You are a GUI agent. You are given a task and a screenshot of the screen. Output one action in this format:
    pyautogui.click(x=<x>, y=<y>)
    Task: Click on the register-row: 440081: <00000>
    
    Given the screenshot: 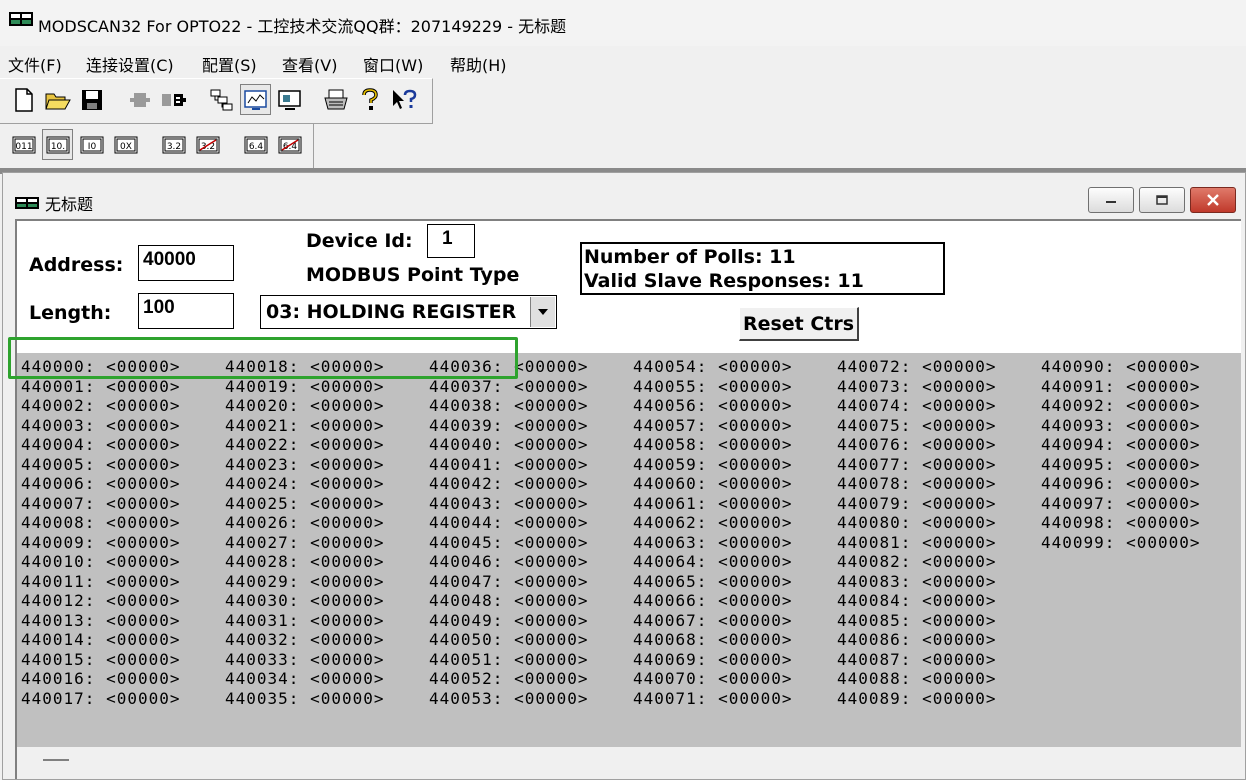 What is the action you would take?
    pyautogui.click(x=917, y=543)
    